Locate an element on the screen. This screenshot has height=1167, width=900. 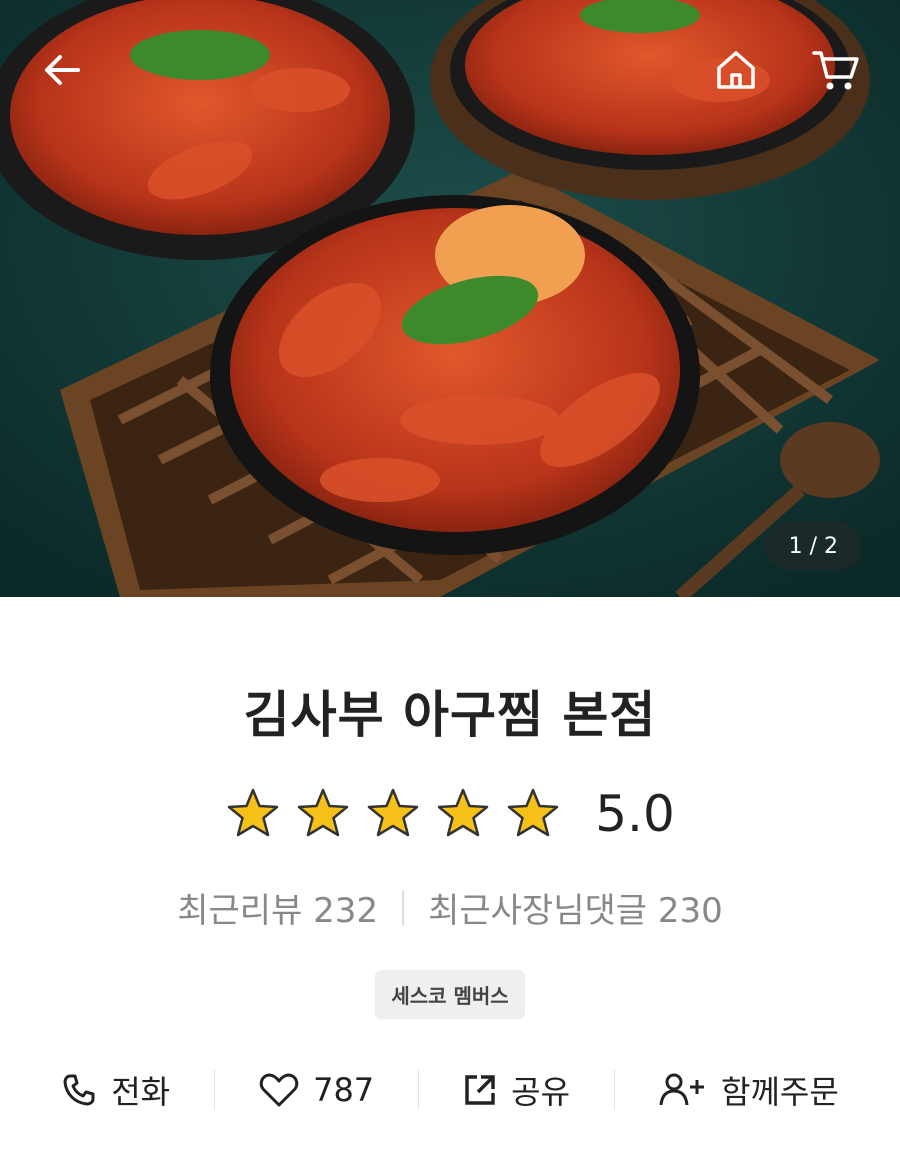
share-icon is located at coordinates (480, 1090).